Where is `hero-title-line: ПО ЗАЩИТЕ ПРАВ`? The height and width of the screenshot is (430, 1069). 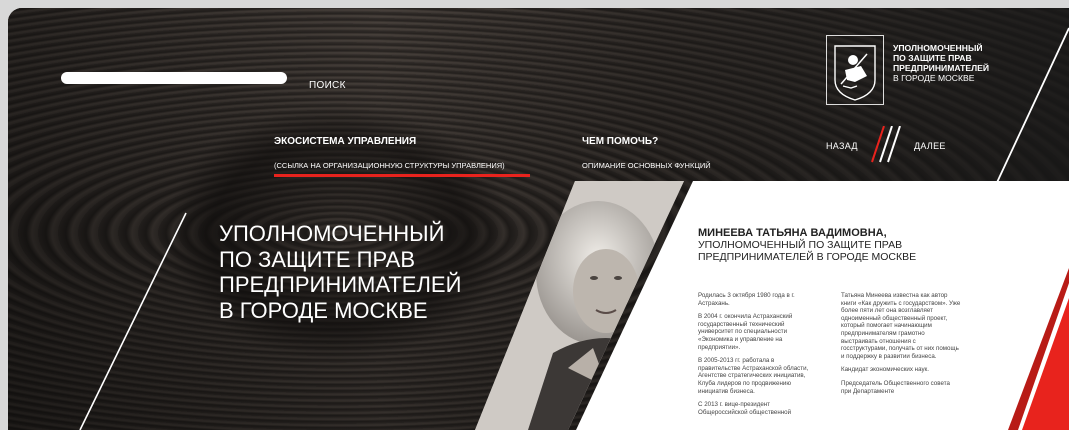 hero-title-line: ПО ЗАЩИТЕ ПРАВ is located at coordinates (317, 259).